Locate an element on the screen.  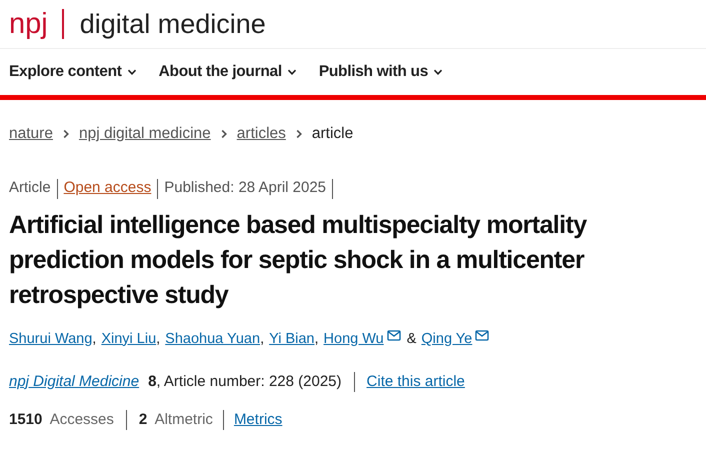
author-link: Hong Wu is located at coordinates (354, 339).